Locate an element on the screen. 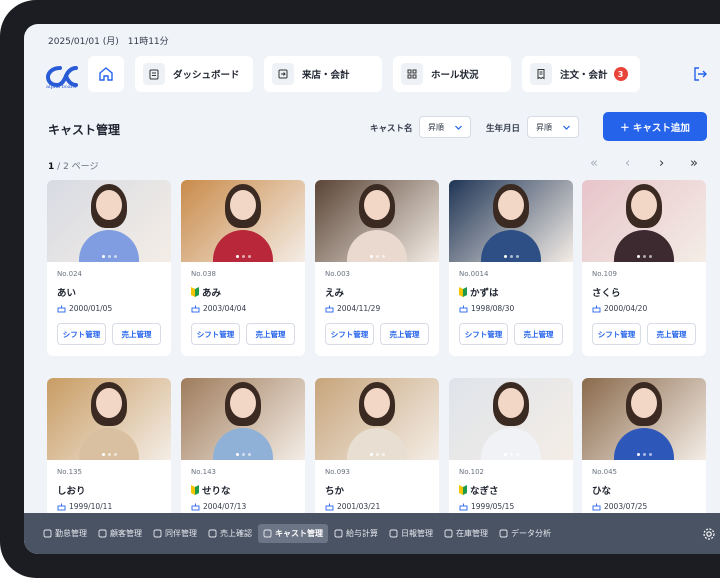 This screenshot has height=578, width=720. current-datetime: 2025/01/01 (月) 11時11分 is located at coordinates (108, 42).